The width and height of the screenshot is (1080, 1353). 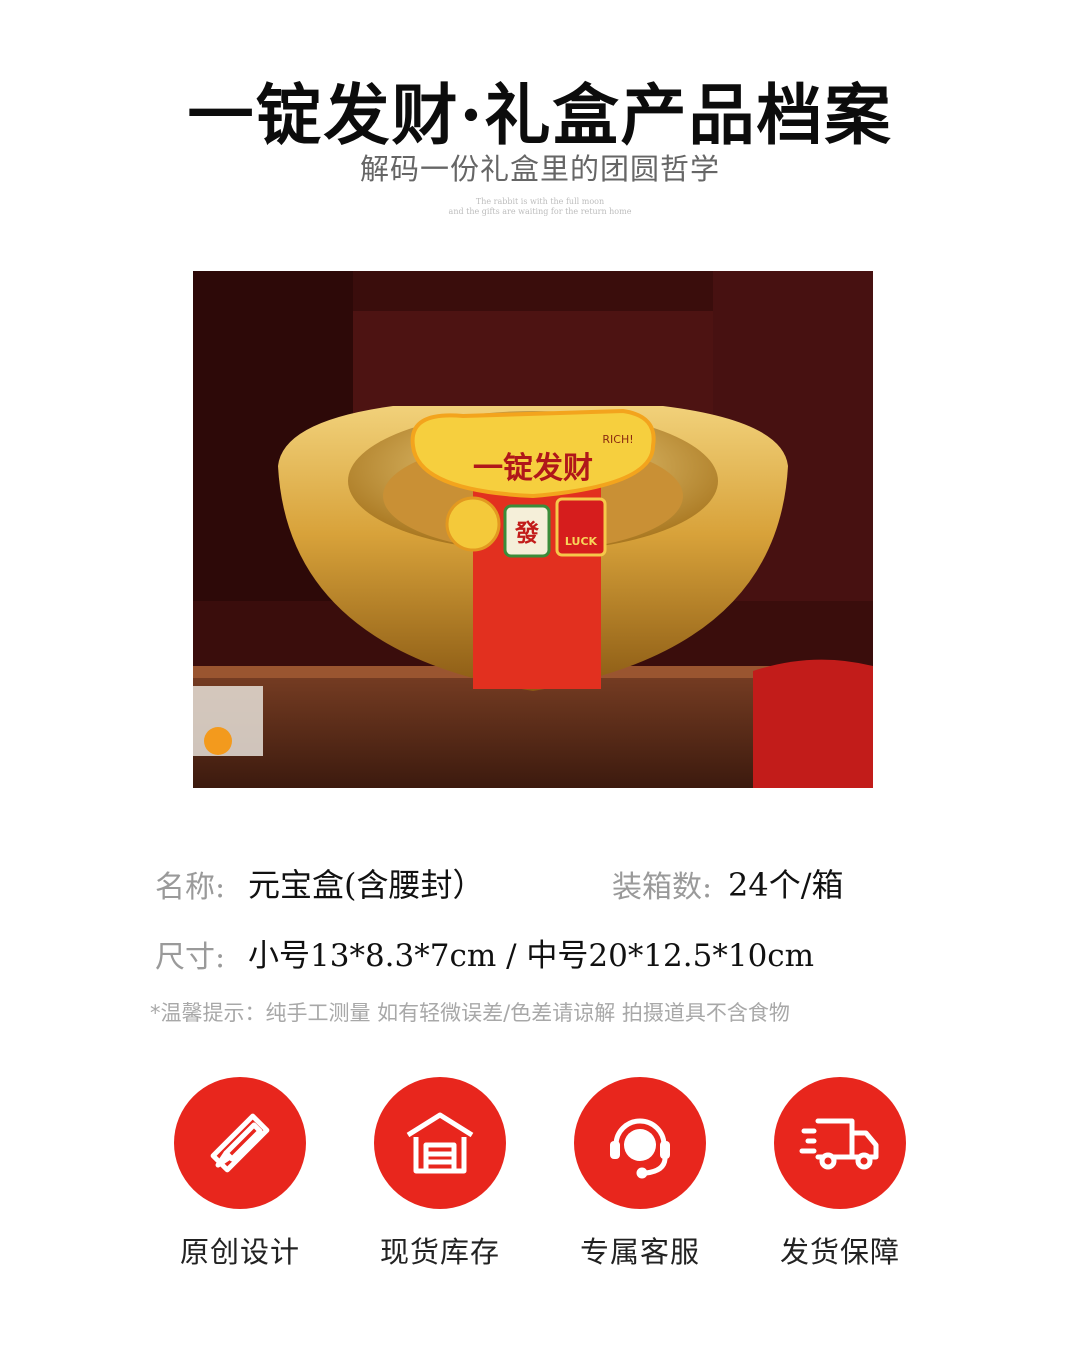 I want to click on name-value: 元宝盒(含腰封）, so click(x=366, y=885).